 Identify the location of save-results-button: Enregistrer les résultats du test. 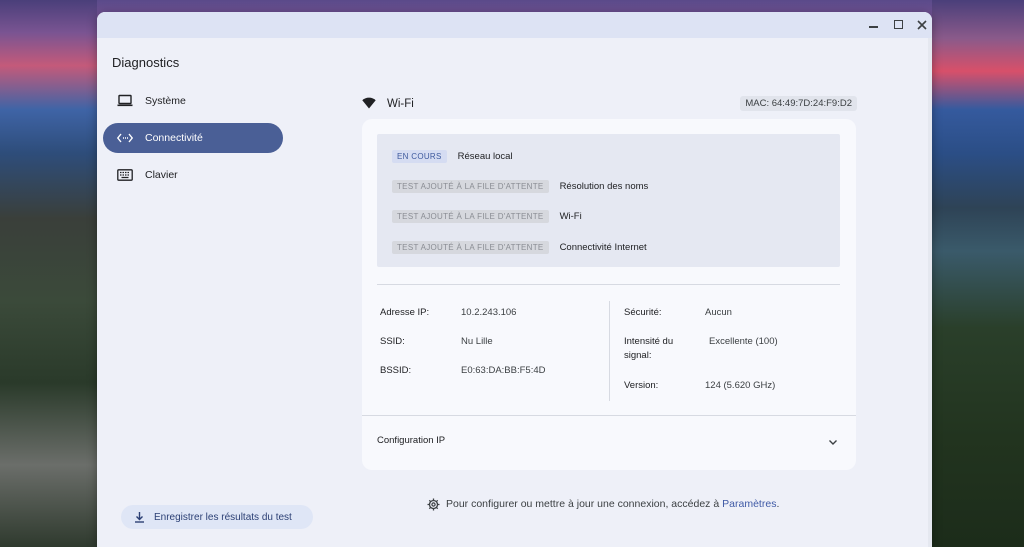
(217, 517).